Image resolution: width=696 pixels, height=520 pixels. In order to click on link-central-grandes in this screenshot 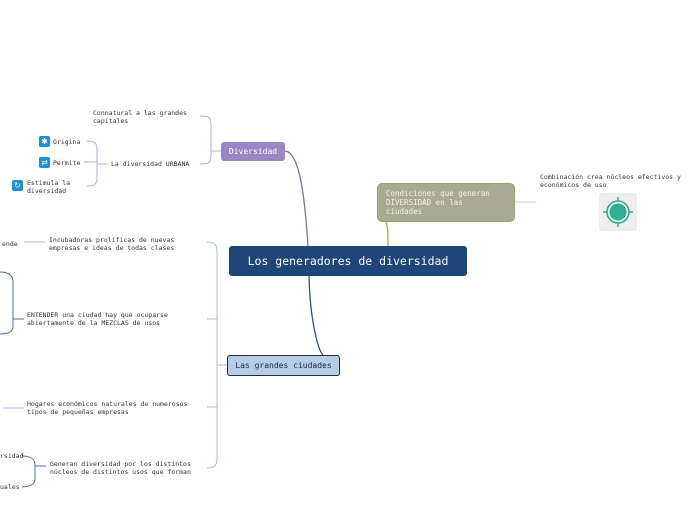, I will do `click(316, 315)`.